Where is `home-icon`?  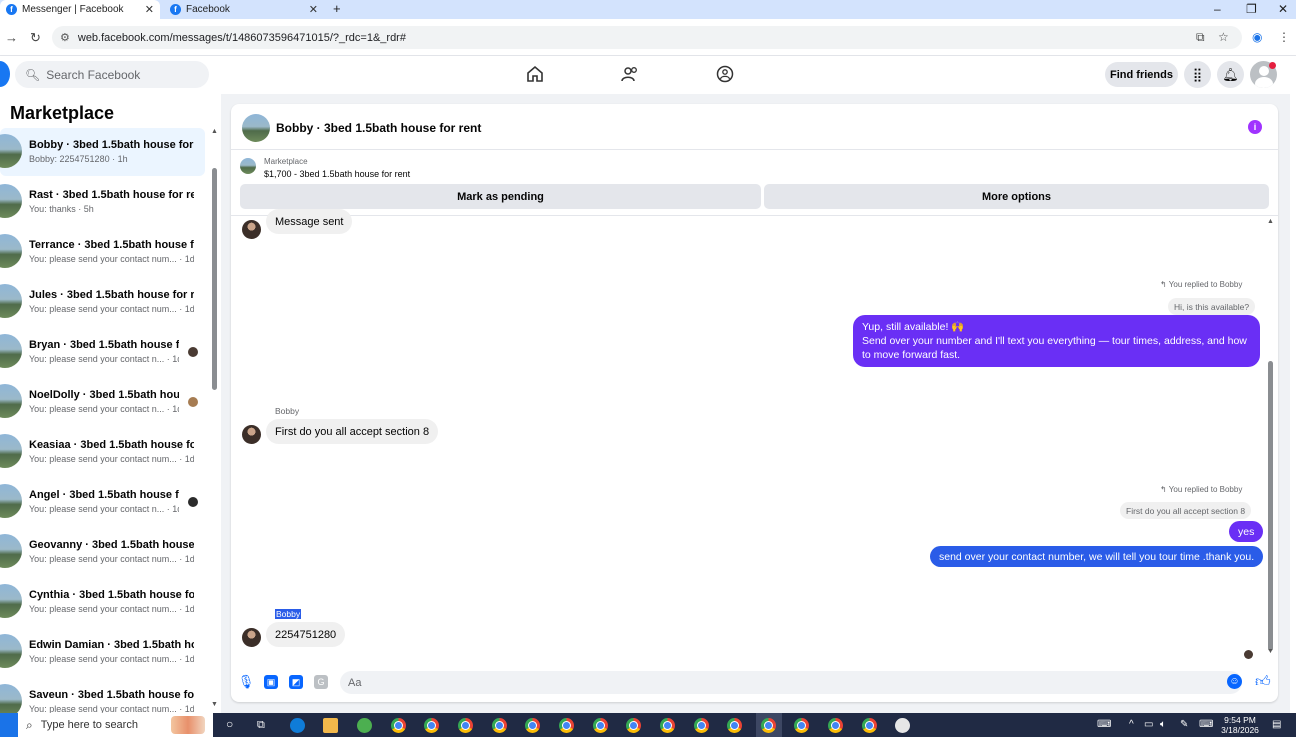
home-icon is located at coordinates (535, 74).